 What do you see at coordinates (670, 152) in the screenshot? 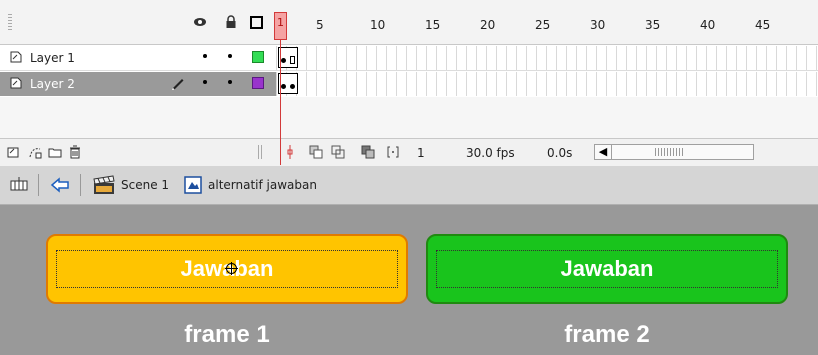
I see `scroll-thumb` at bounding box center [670, 152].